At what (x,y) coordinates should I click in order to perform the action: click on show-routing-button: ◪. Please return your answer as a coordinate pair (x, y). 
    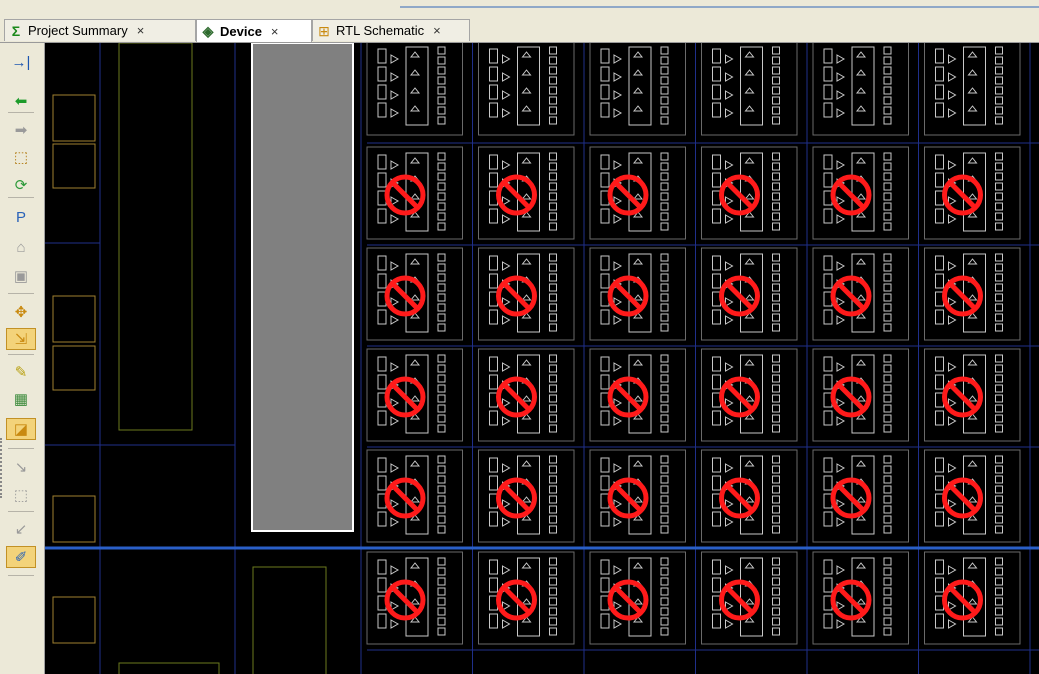
    Looking at the image, I should click on (21, 429).